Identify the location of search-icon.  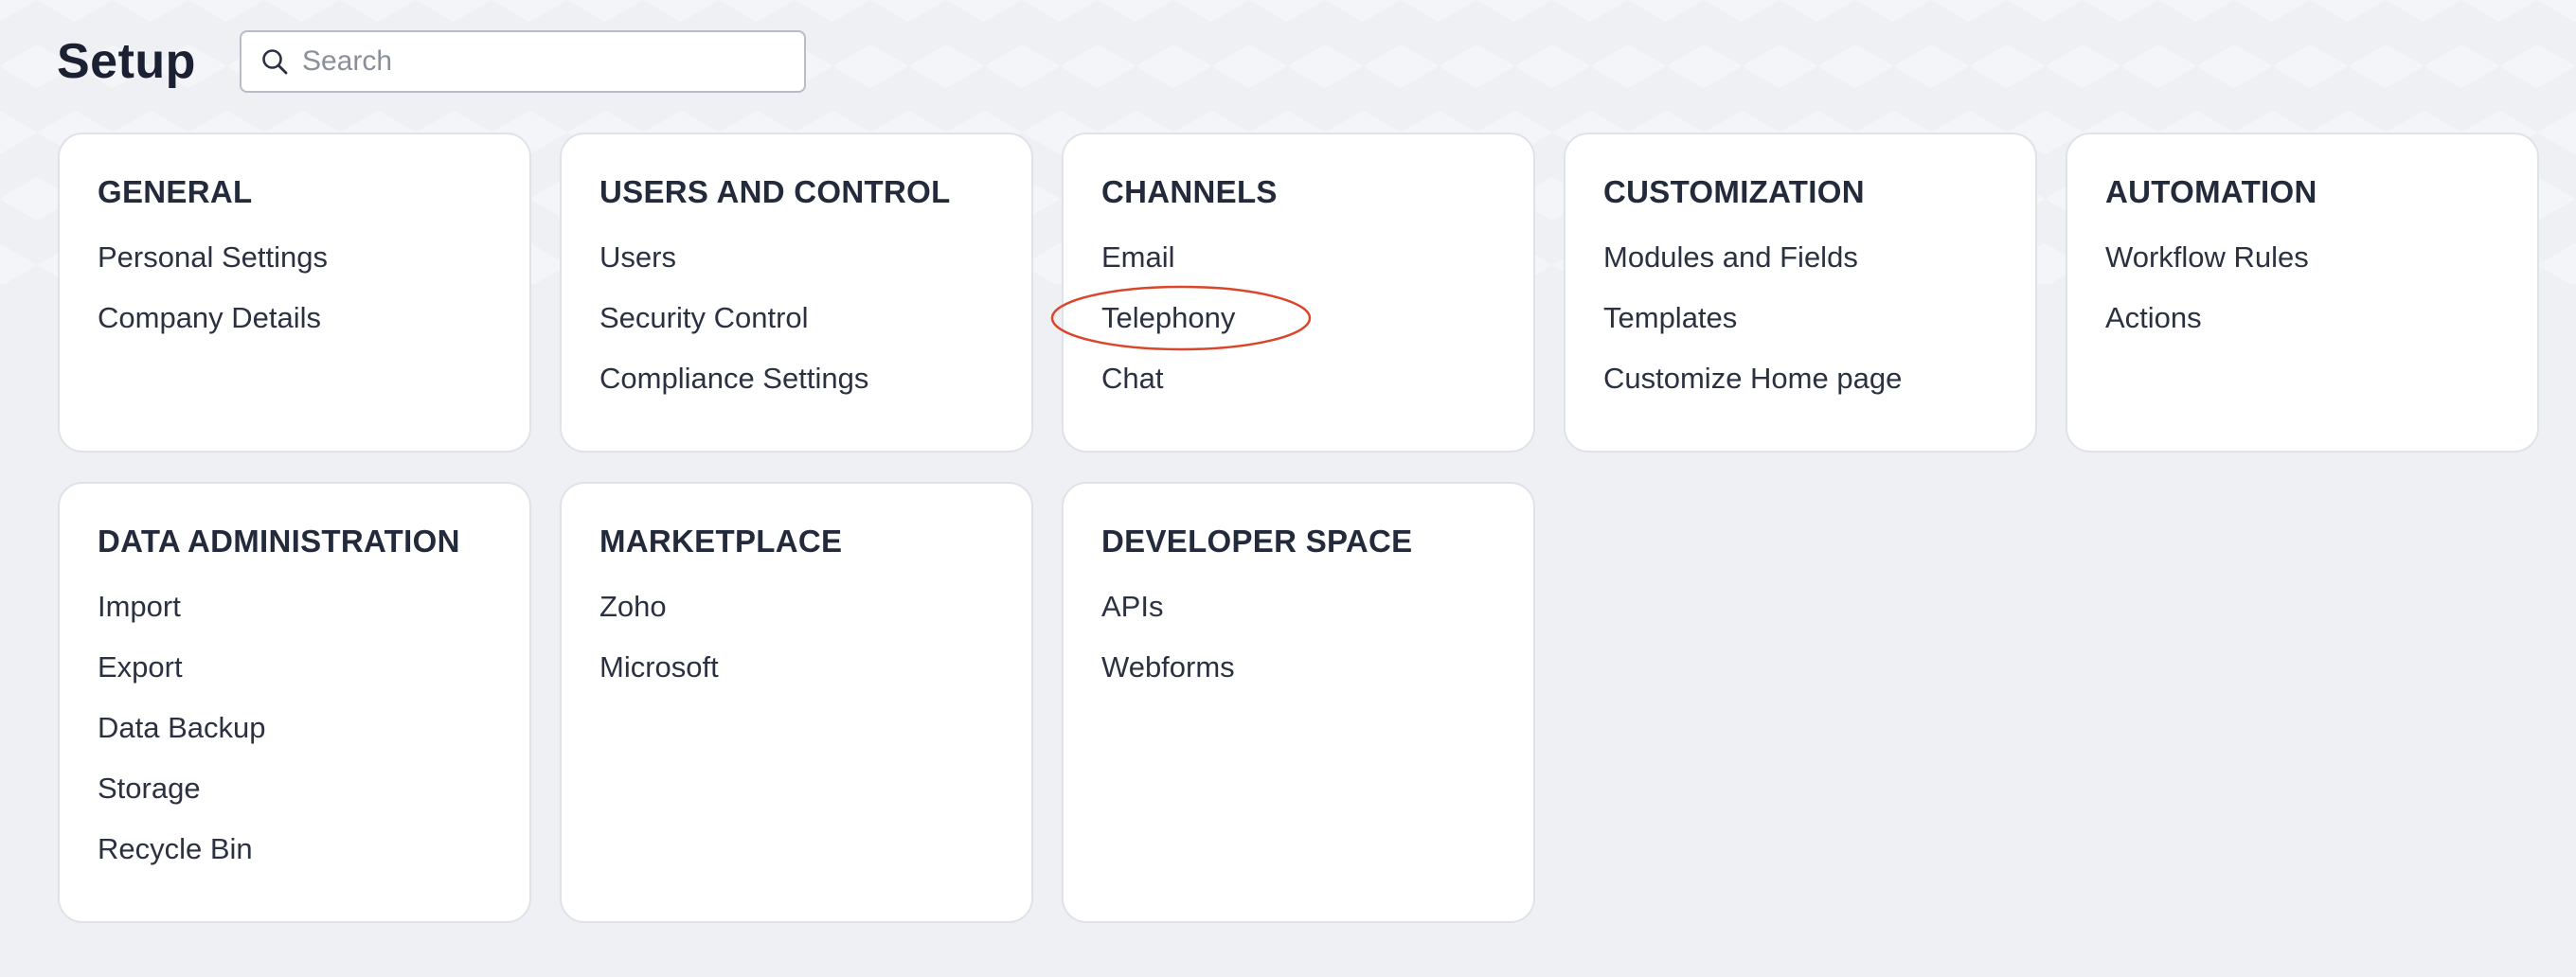
(274, 61).